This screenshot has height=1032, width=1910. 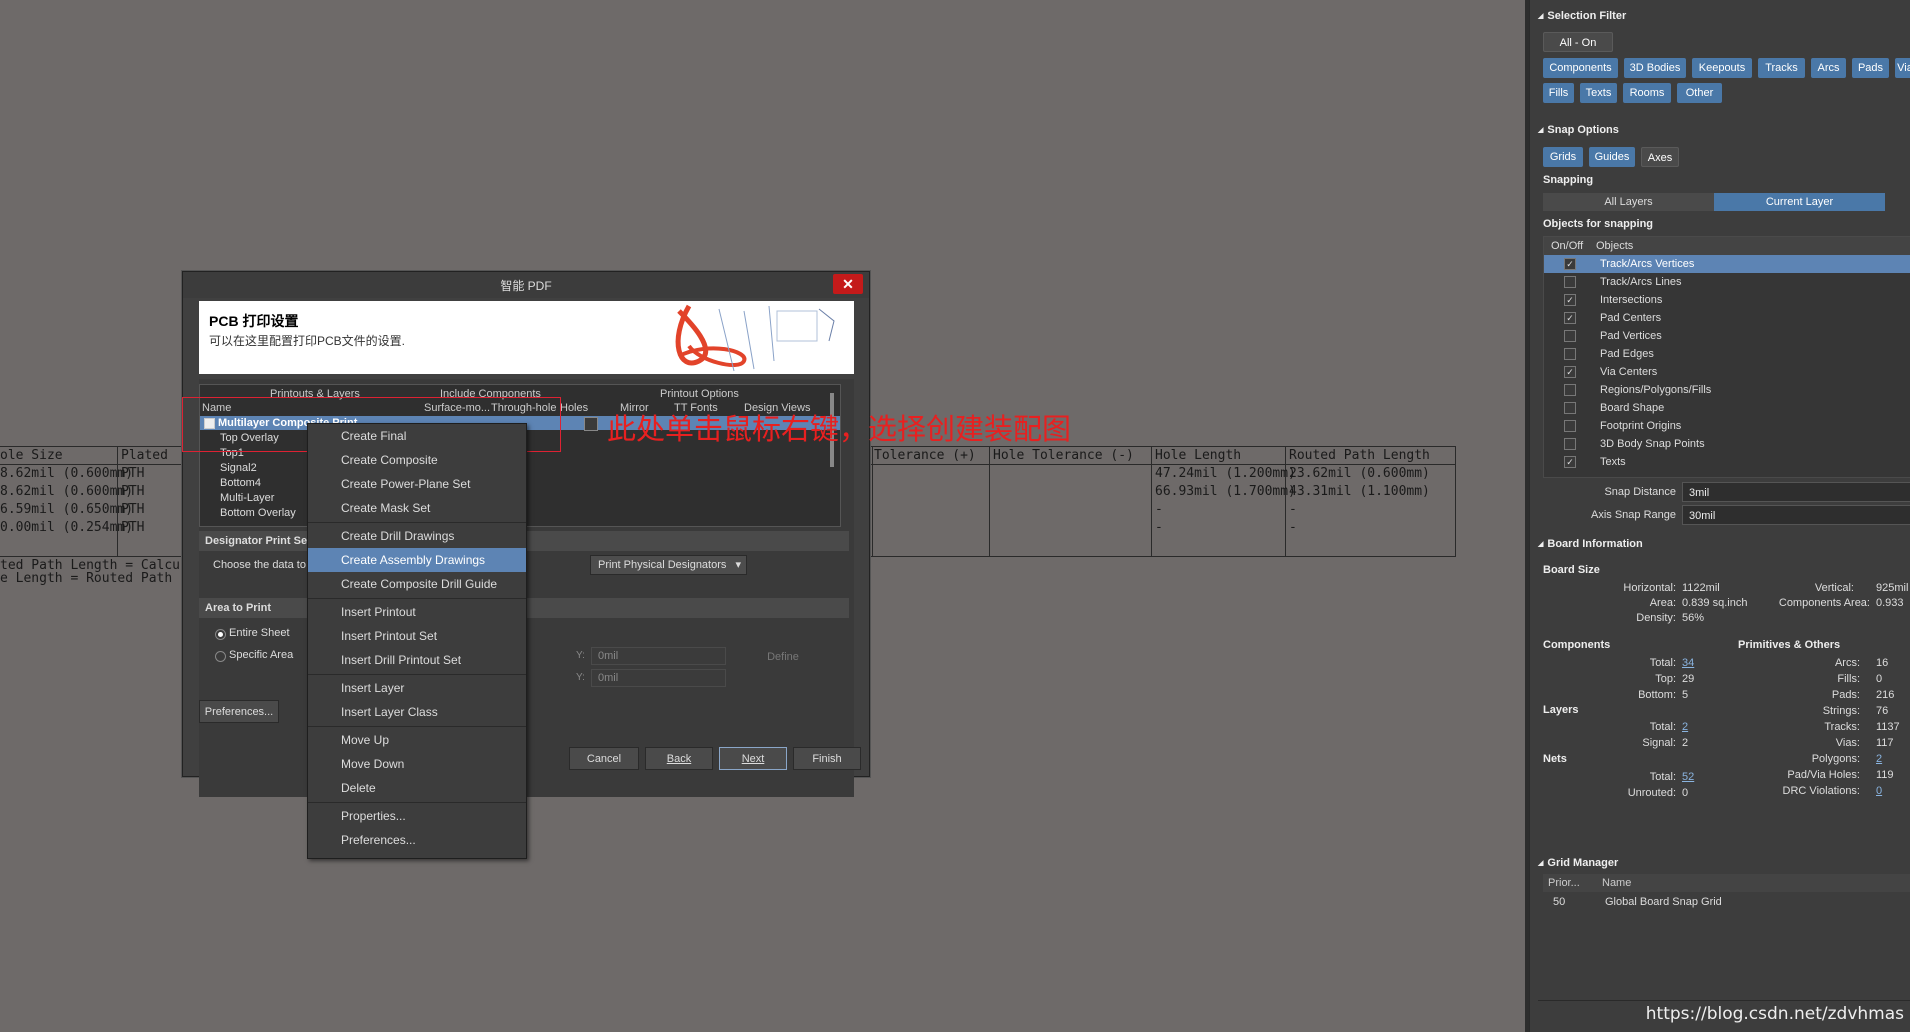 I want to click on menu-insert-printout-set: Insert Printout Set, so click(x=417, y=636).